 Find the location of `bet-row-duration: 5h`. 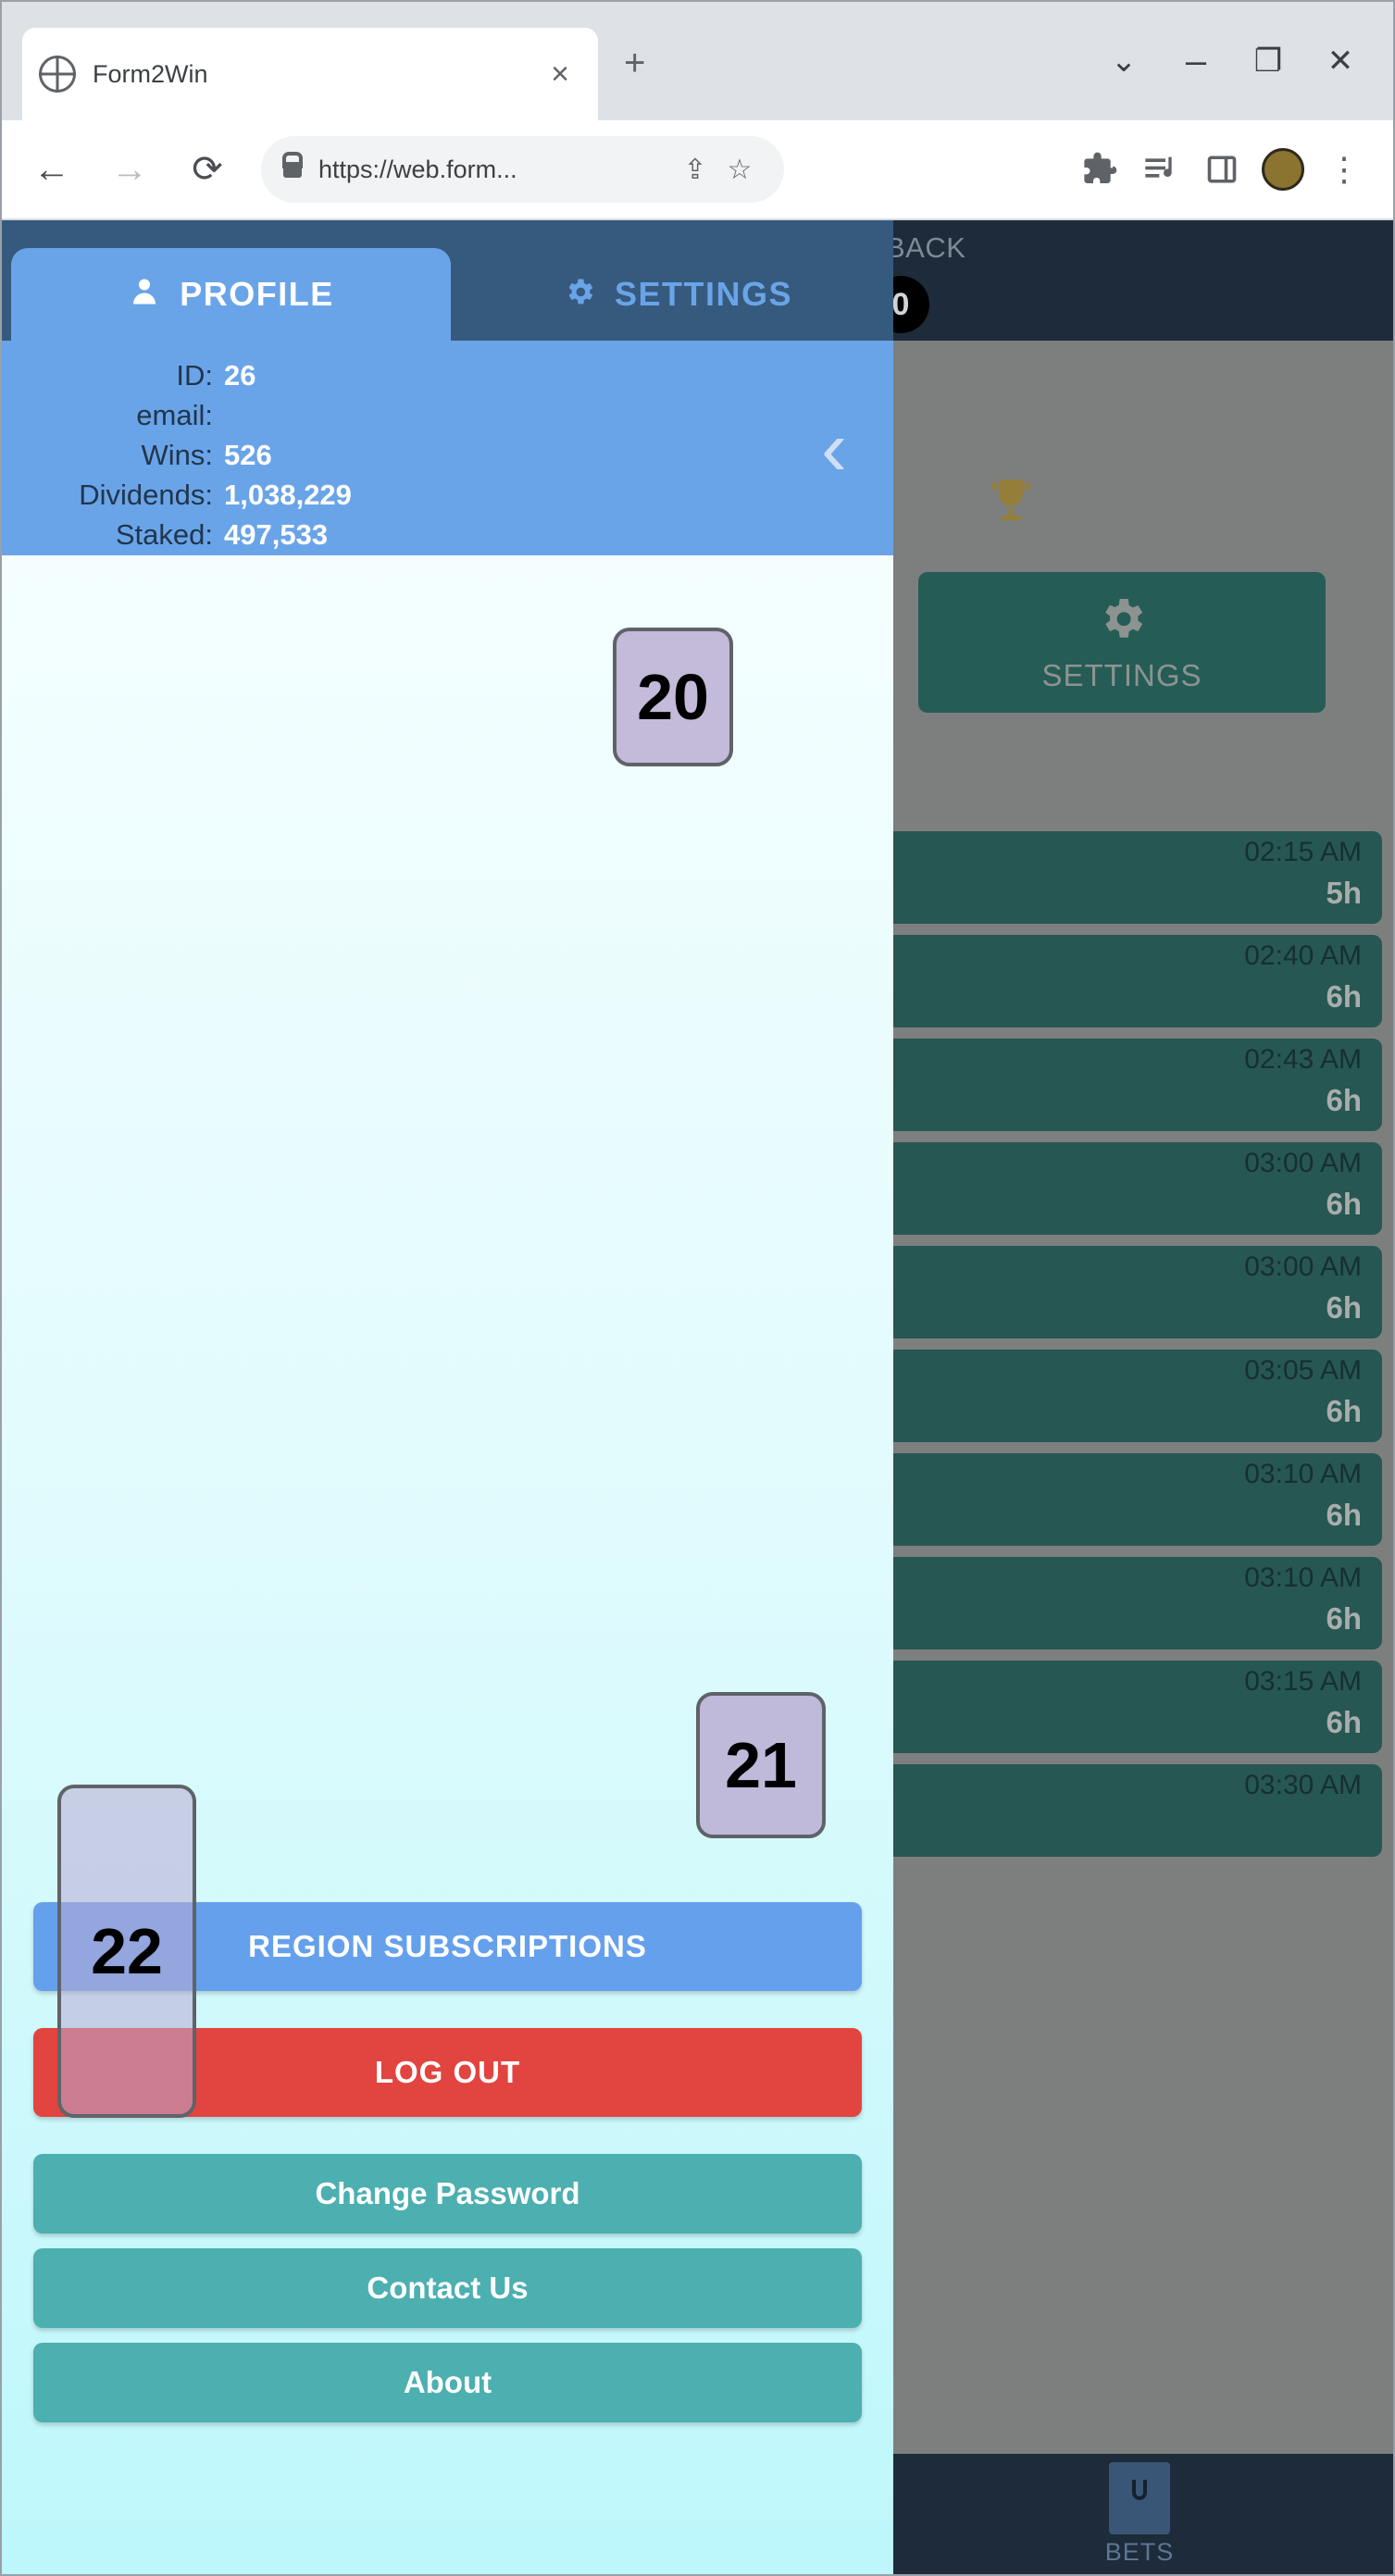

bet-row-duration: 5h is located at coordinates (1344, 893).